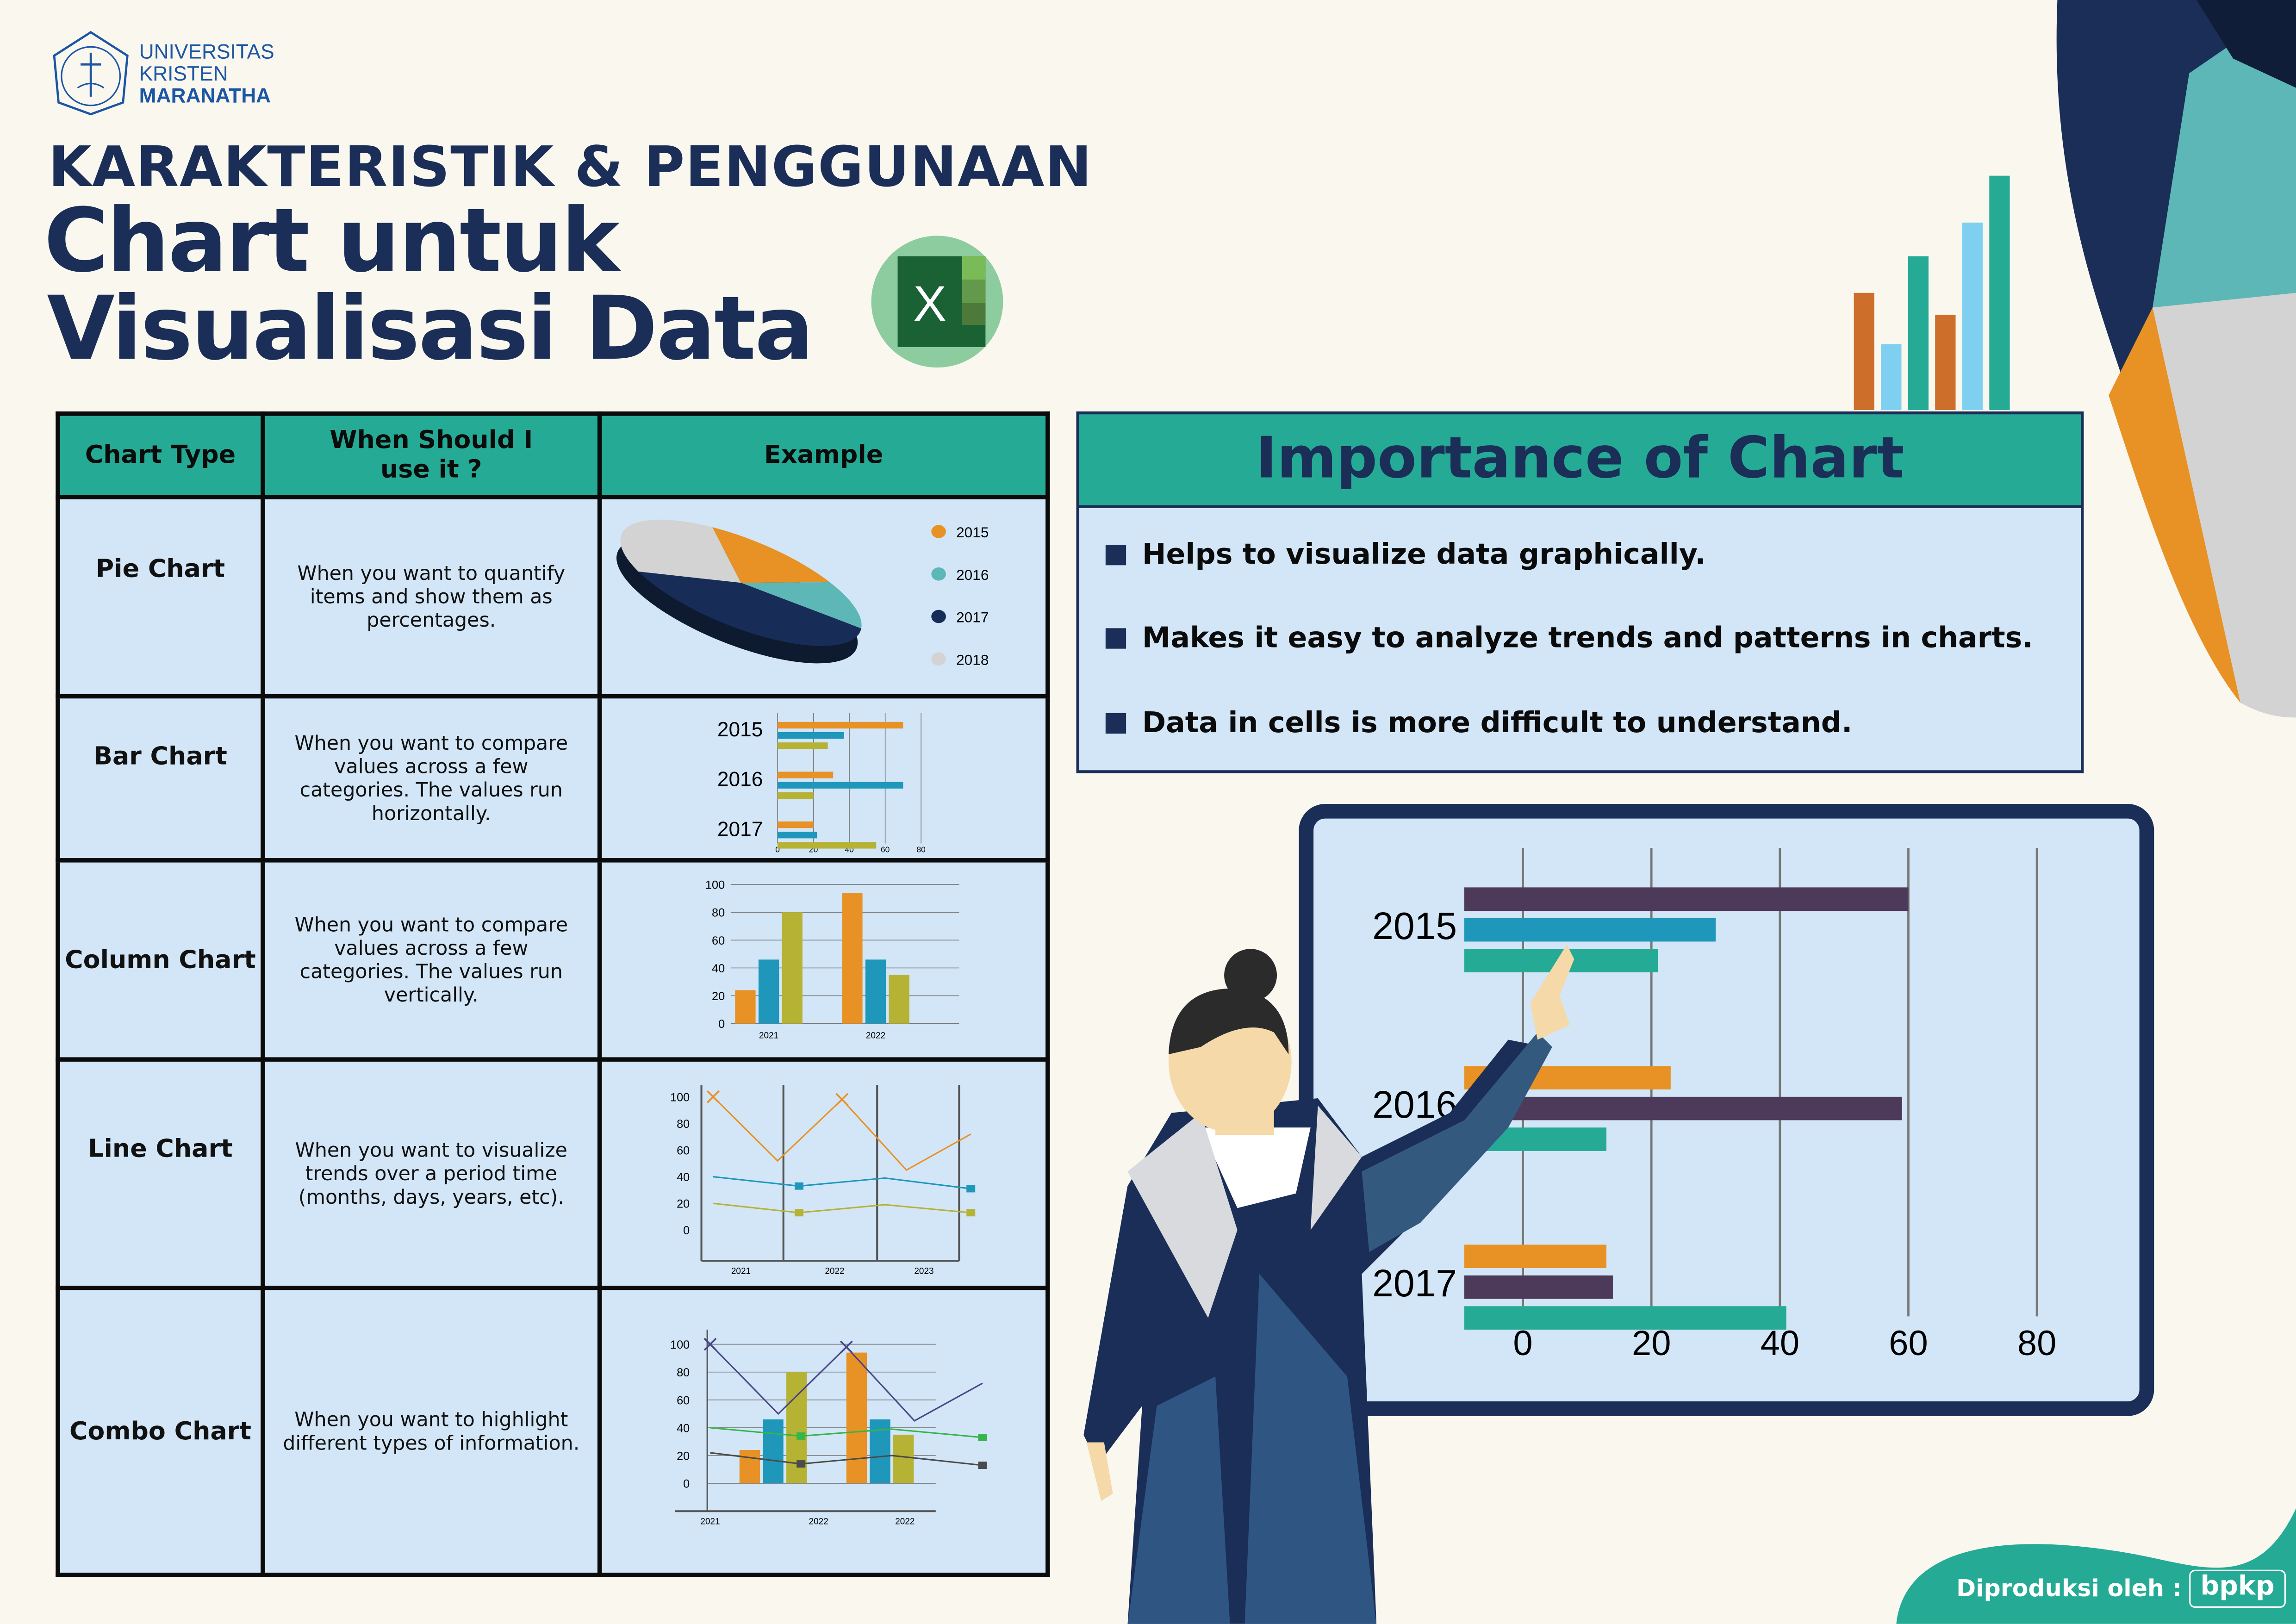  What do you see at coordinates (430, 329) in the screenshot?
I see `title-line3: Visualisasi Data` at bounding box center [430, 329].